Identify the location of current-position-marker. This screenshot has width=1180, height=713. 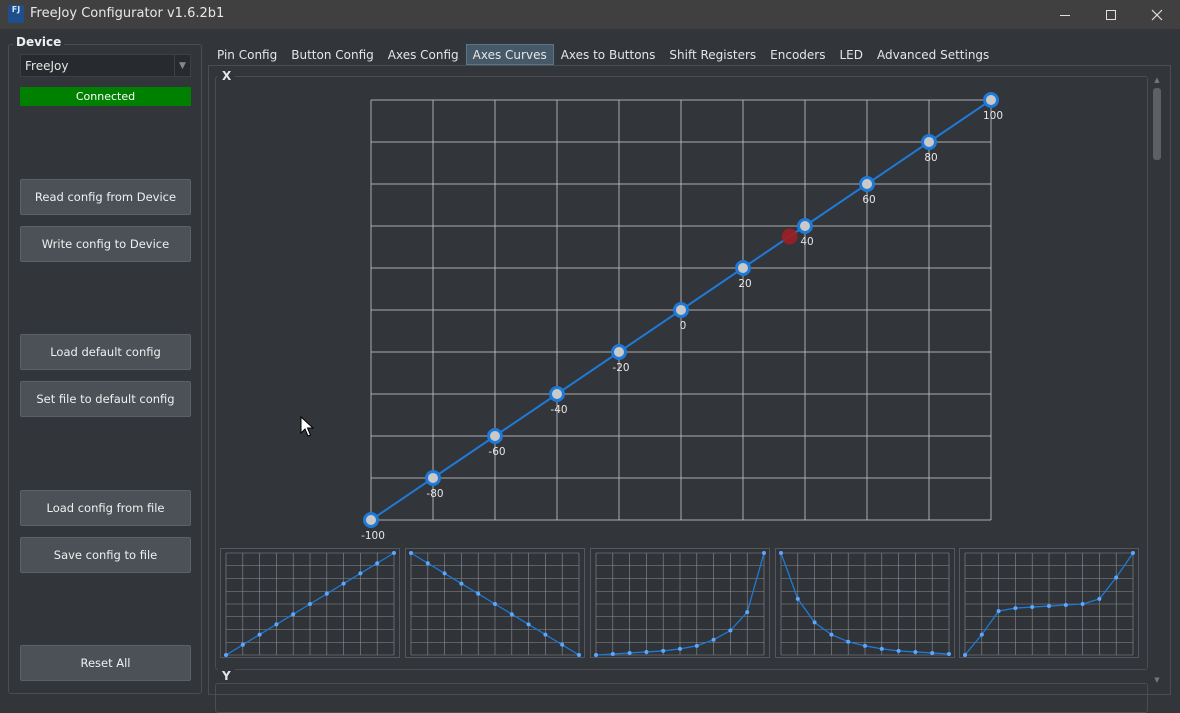
(789, 236).